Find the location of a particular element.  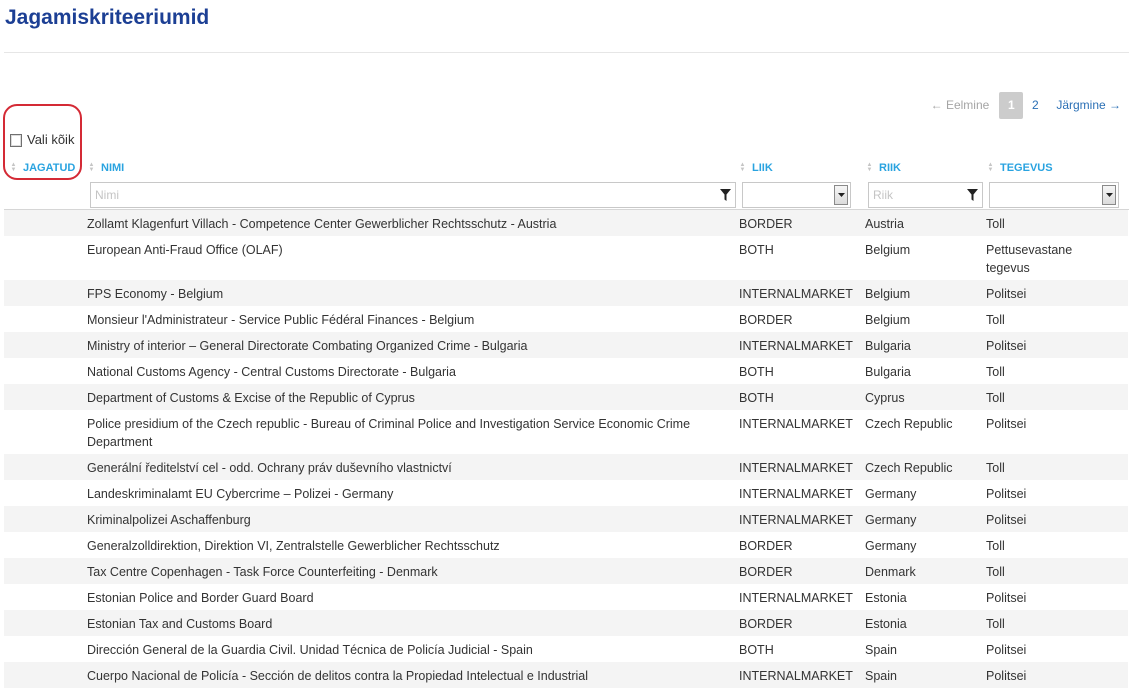

row-country: Denmark is located at coordinates (890, 572).